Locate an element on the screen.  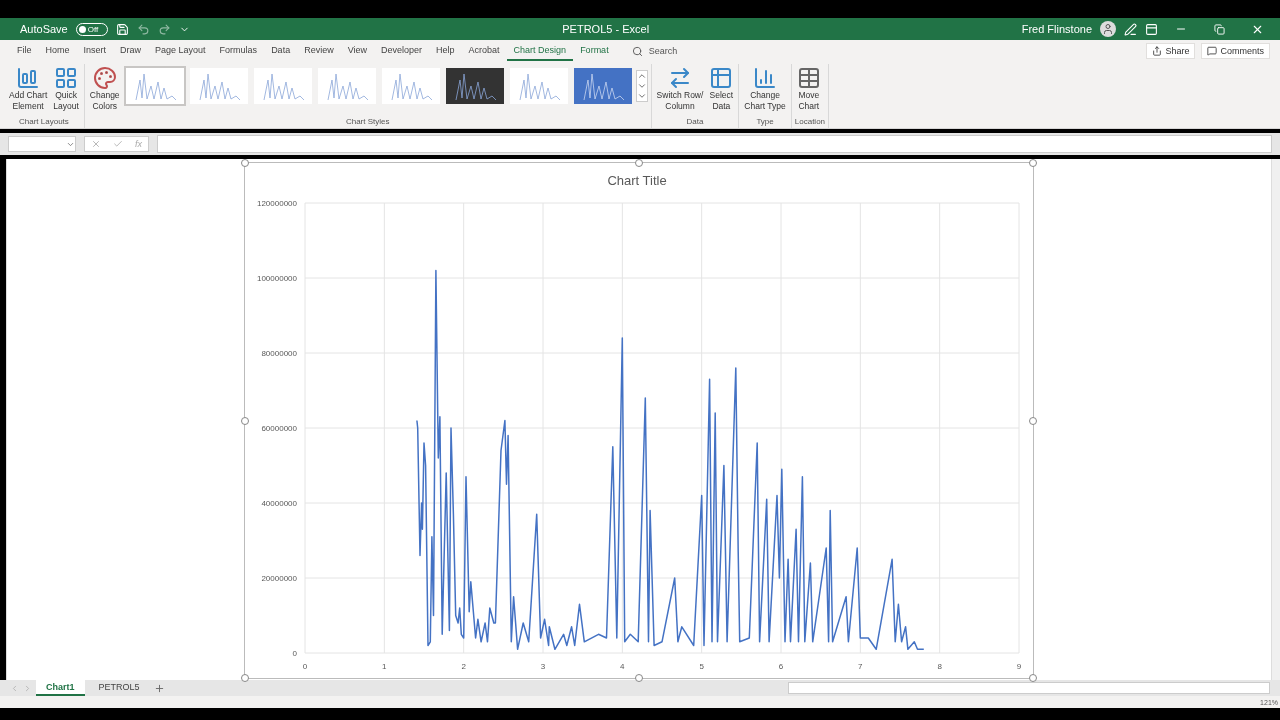
group-label: Data is located at coordinates (695, 122).